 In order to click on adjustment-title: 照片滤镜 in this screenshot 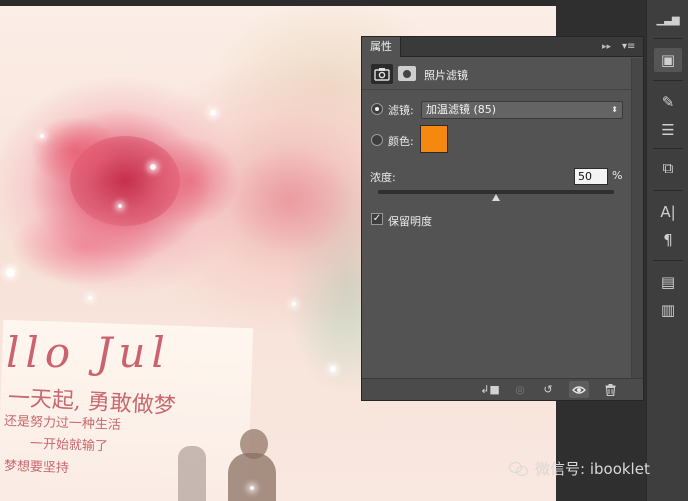, I will do `click(446, 75)`.